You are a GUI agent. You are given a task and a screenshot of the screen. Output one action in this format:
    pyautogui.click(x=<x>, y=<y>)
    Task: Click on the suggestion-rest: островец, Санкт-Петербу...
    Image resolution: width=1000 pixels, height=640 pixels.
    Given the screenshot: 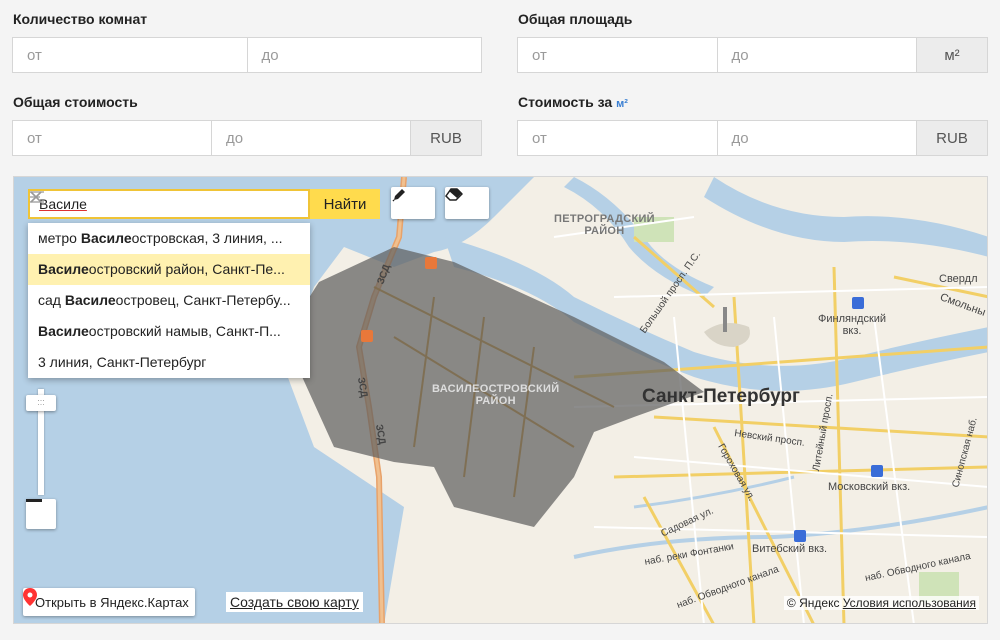 What is the action you would take?
    pyautogui.click(x=203, y=300)
    